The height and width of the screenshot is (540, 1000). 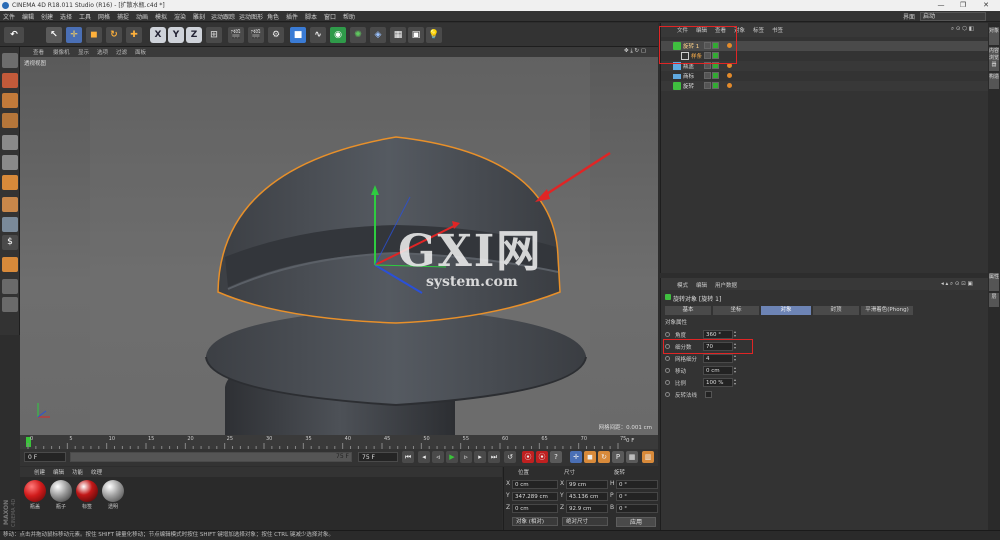 I want to click on x-axis-lock-button: X, so click(x=158, y=35).